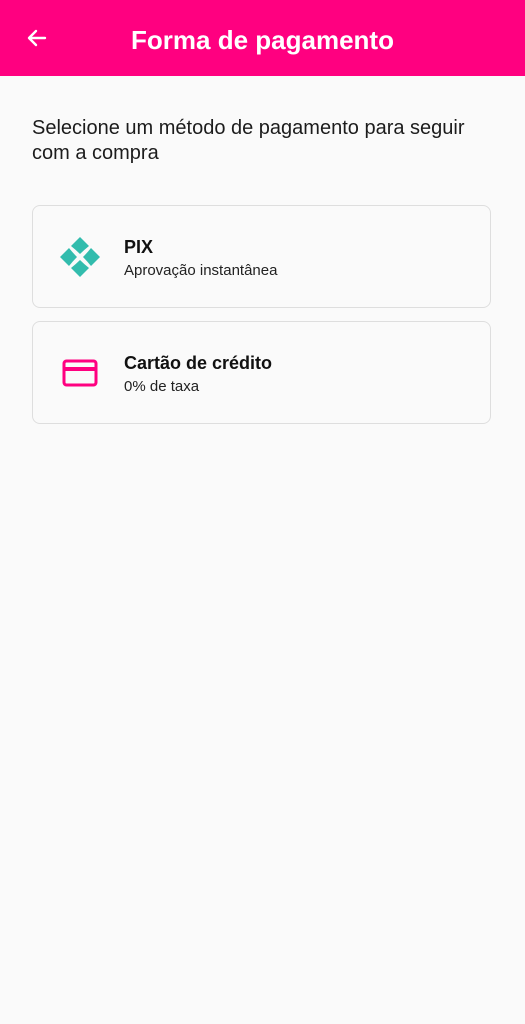  Describe the element at coordinates (80, 257) in the screenshot. I see `pix-icon` at that location.